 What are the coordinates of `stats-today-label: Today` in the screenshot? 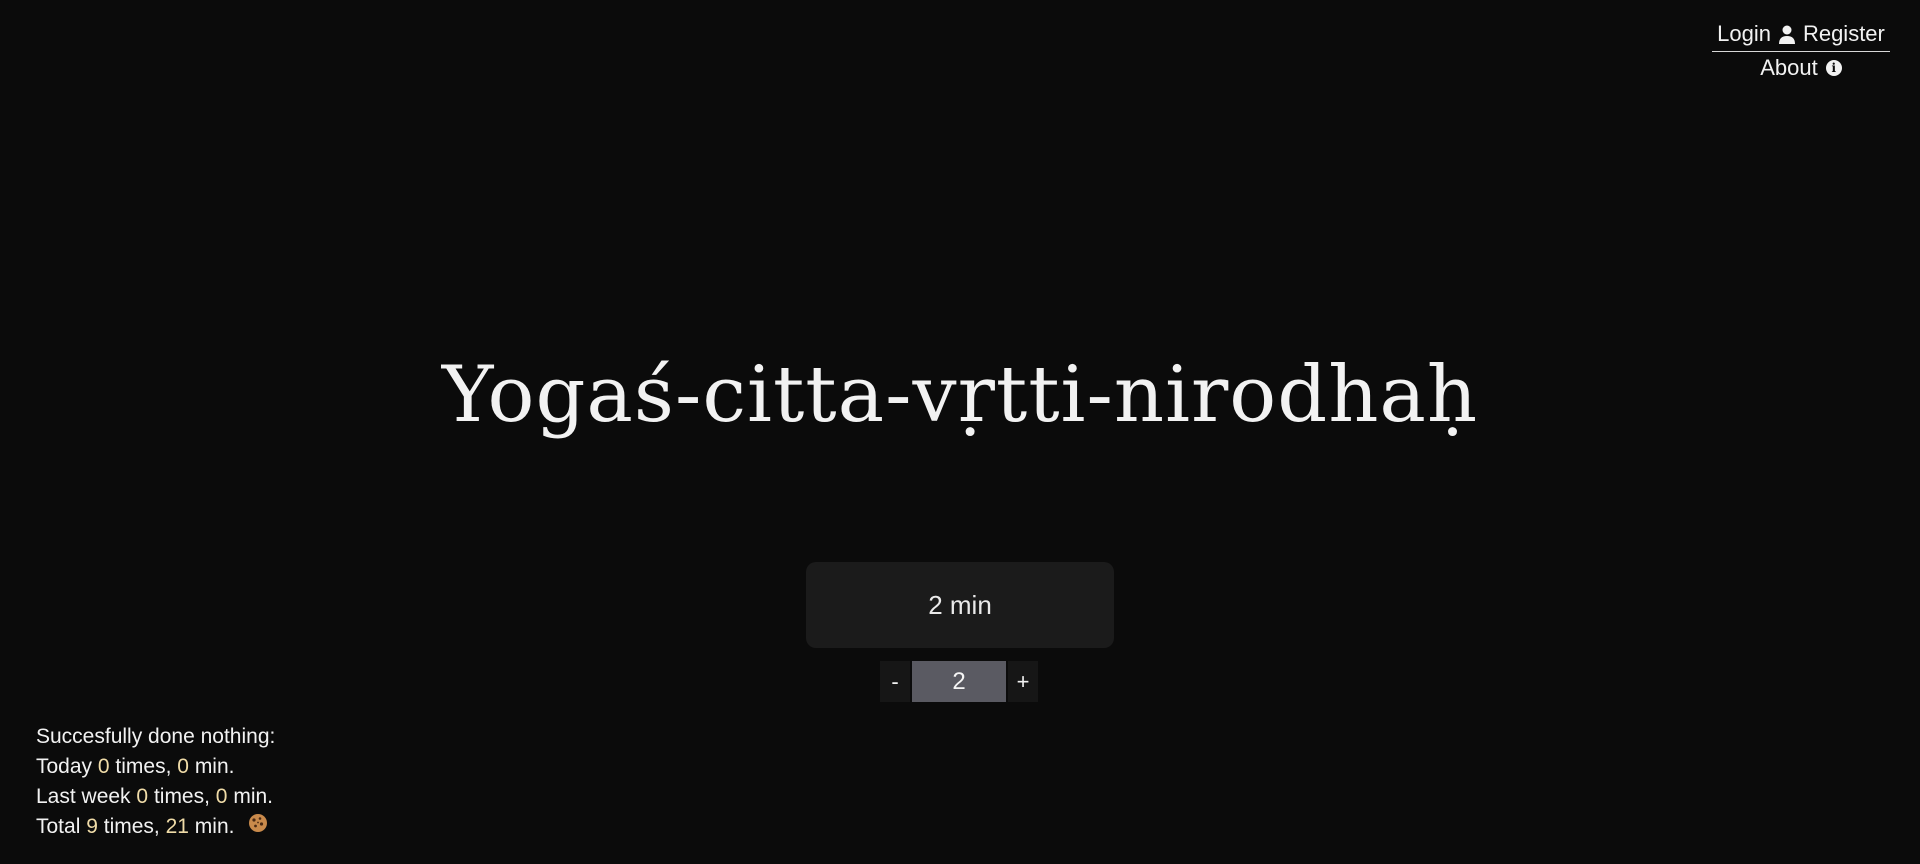 It's located at (64, 766).